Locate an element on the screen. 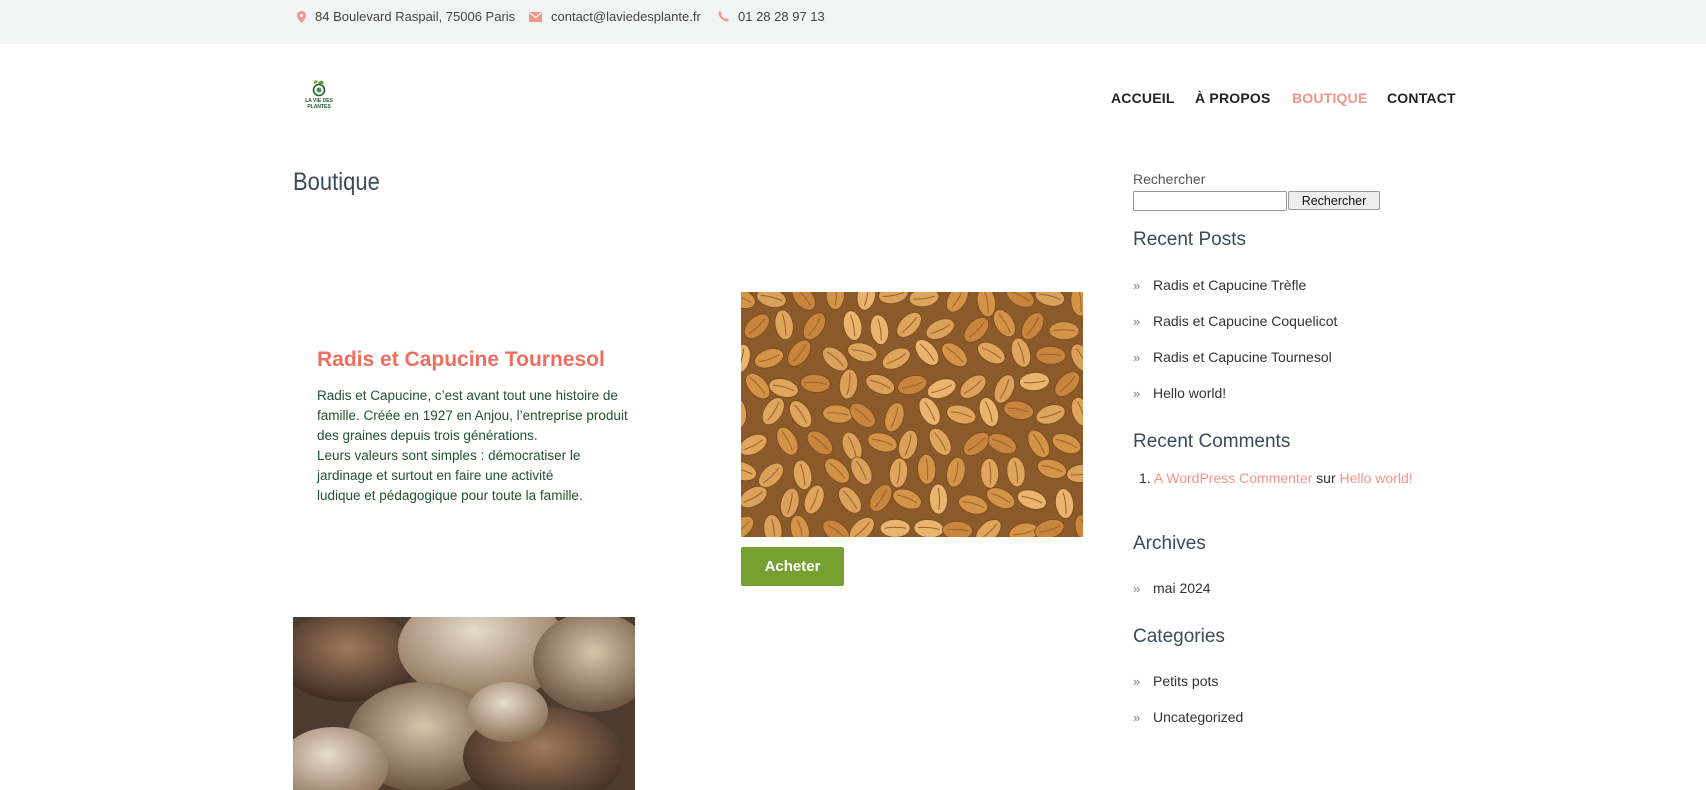 This screenshot has height=790, width=1706. nav-contact: CONTACT is located at coordinates (1421, 98).